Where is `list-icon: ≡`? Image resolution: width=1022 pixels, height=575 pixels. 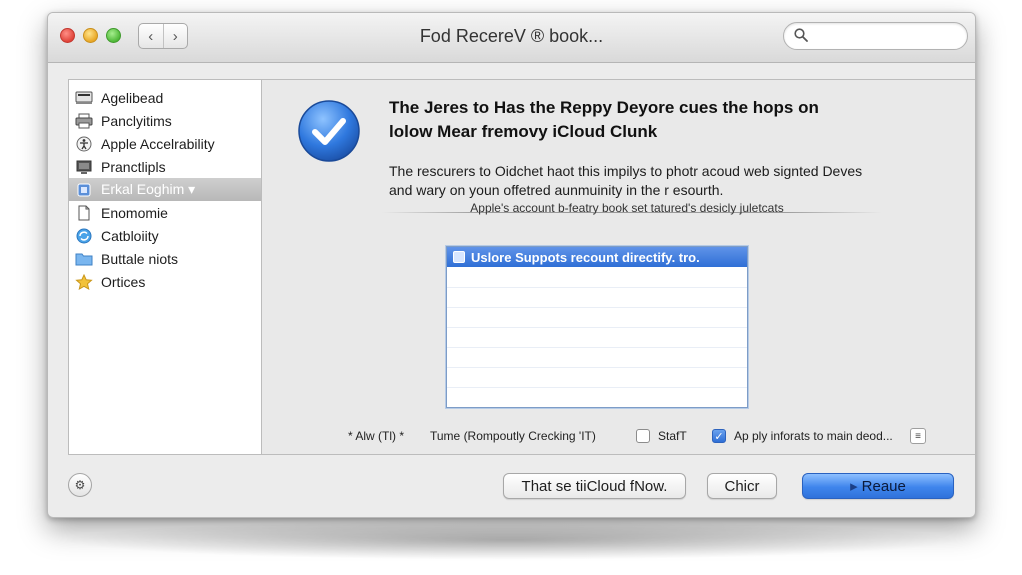
list-icon: ≡ is located at coordinates (918, 436).